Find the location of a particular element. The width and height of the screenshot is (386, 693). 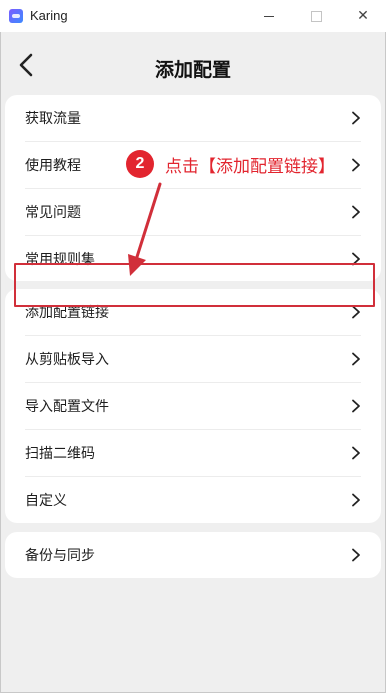

menu-item-backup-sync: 备份与同步 is located at coordinates (193, 555).